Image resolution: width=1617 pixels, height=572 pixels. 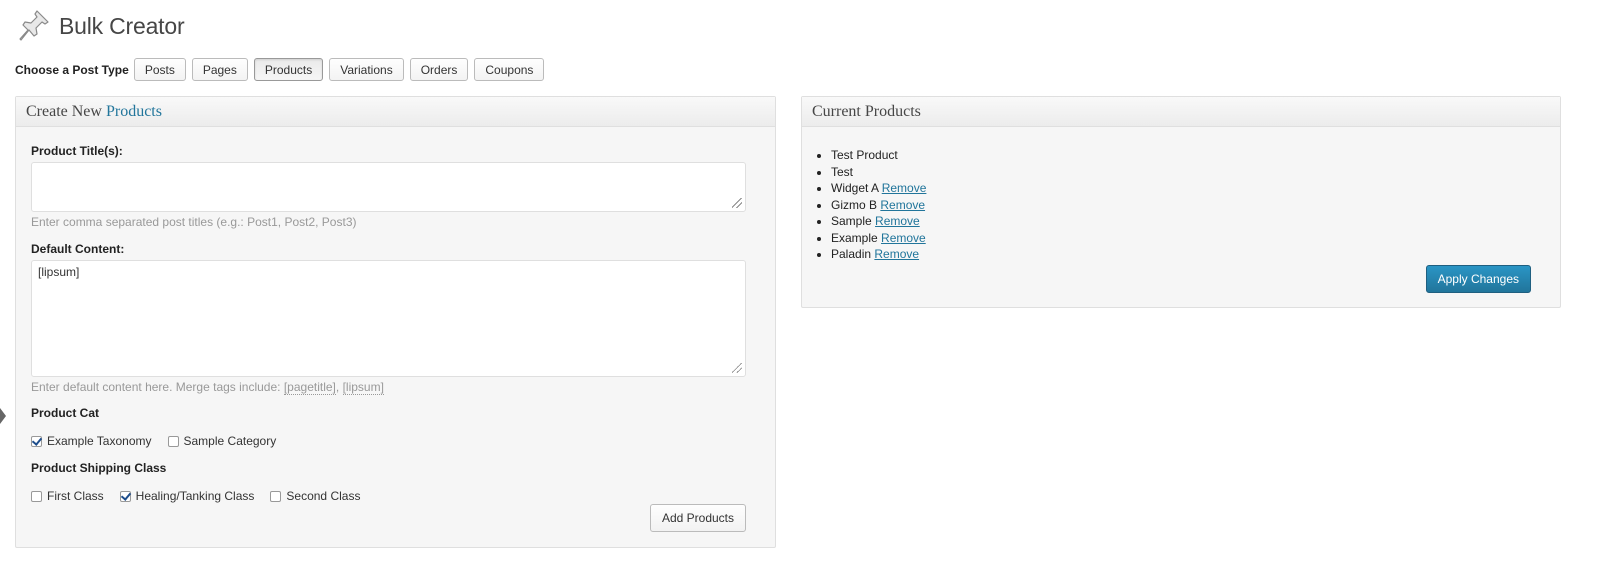 What do you see at coordinates (159, 69) in the screenshot?
I see `post-type-posts-button: Posts` at bounding box center [159, 69].